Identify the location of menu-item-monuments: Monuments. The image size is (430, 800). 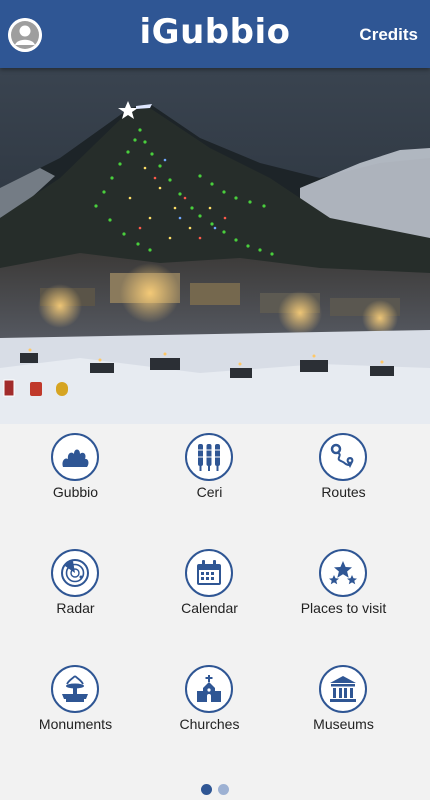
(75, 711).